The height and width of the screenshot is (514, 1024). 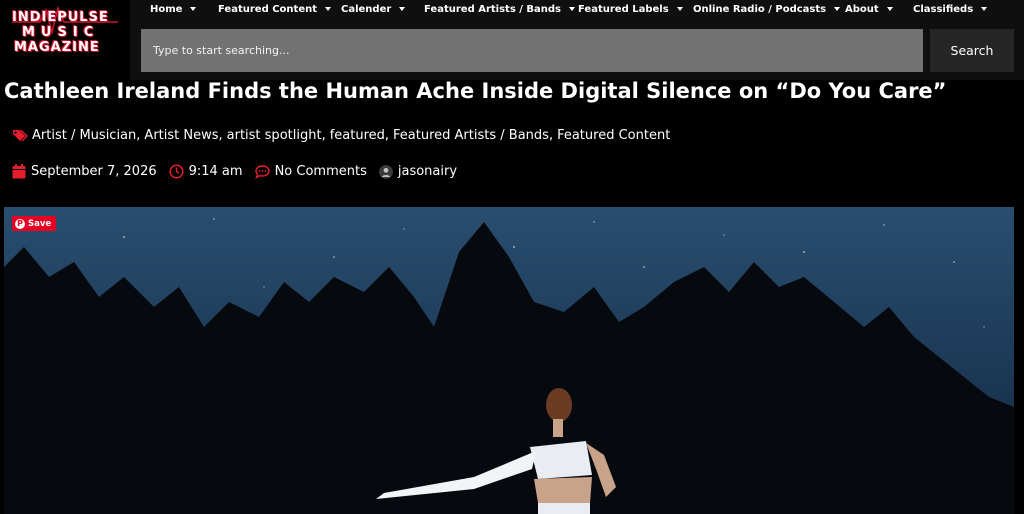 What do you see at coordinates (613, 135) in the screenshot?
I see `category-link: Featured Content` at bounding box center [613, 135].